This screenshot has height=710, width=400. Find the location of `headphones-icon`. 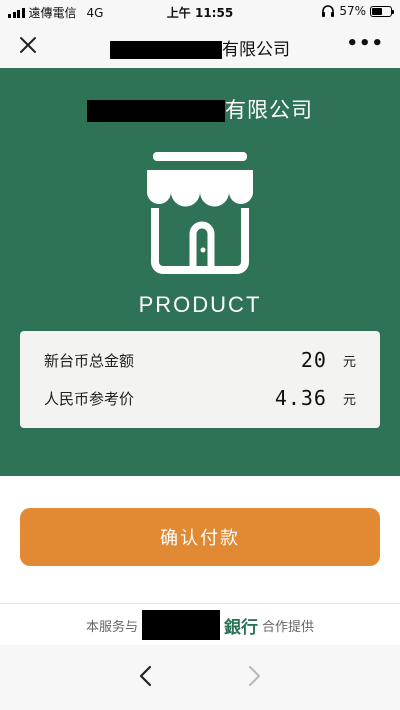

headphones-icon is located at coordinates (328, 11).